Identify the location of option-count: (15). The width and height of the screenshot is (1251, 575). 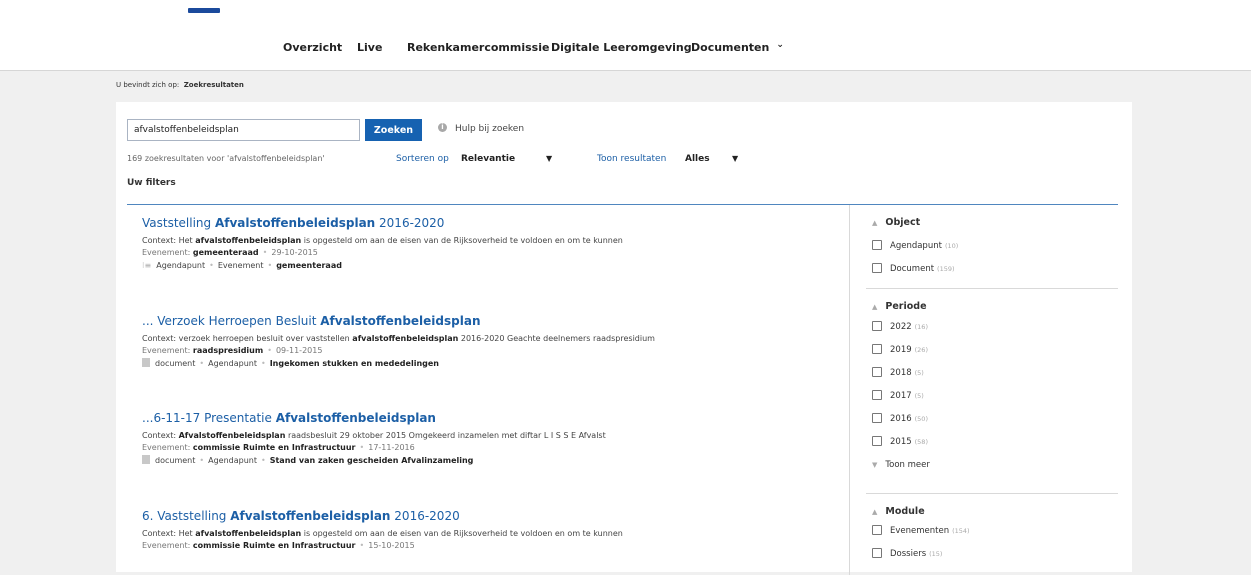
(936, 554).